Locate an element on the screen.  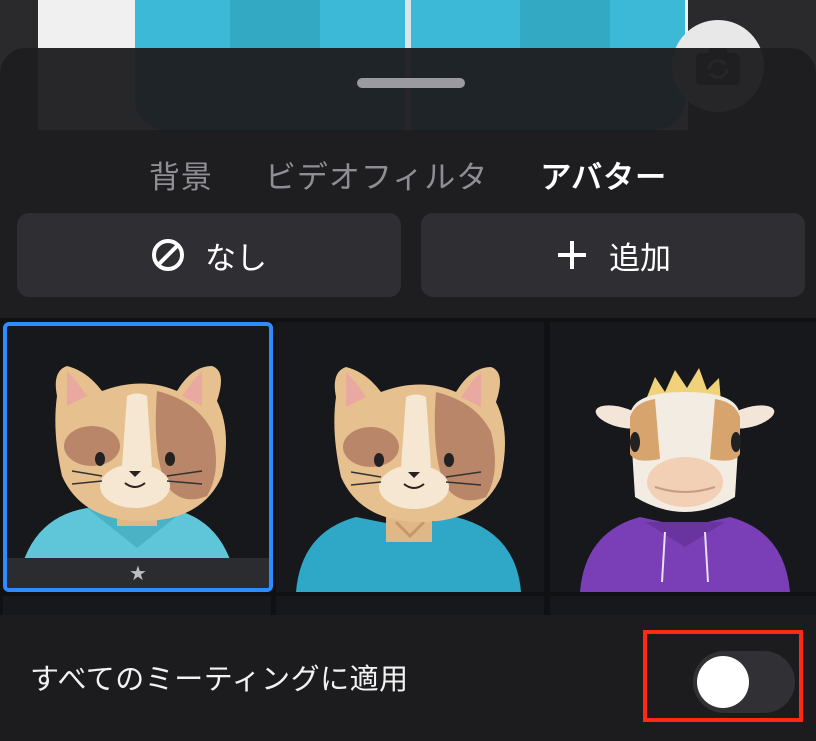
prohibited-icon is located at coordinates (168, 255).